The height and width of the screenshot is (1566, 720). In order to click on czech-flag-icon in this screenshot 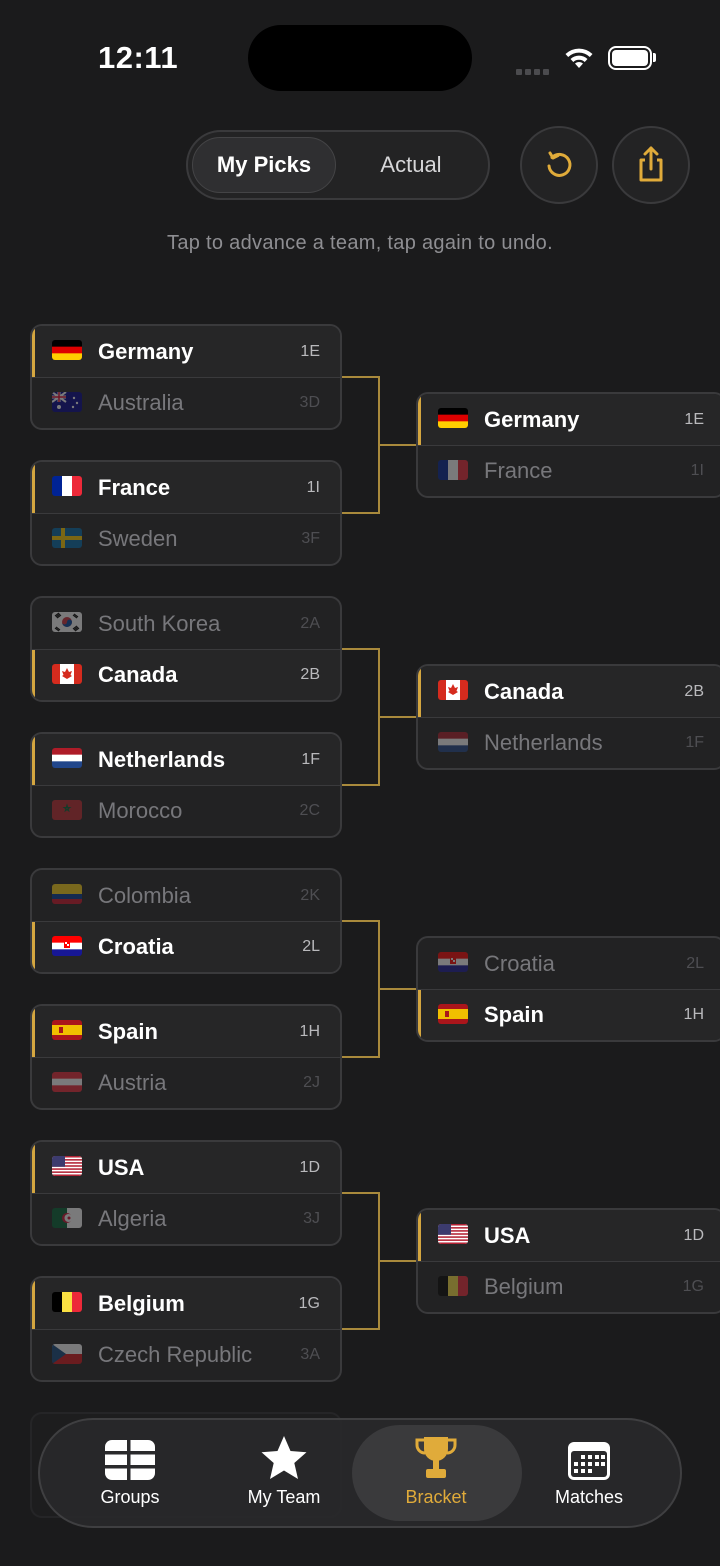, I will do `click(67, 1354)`.